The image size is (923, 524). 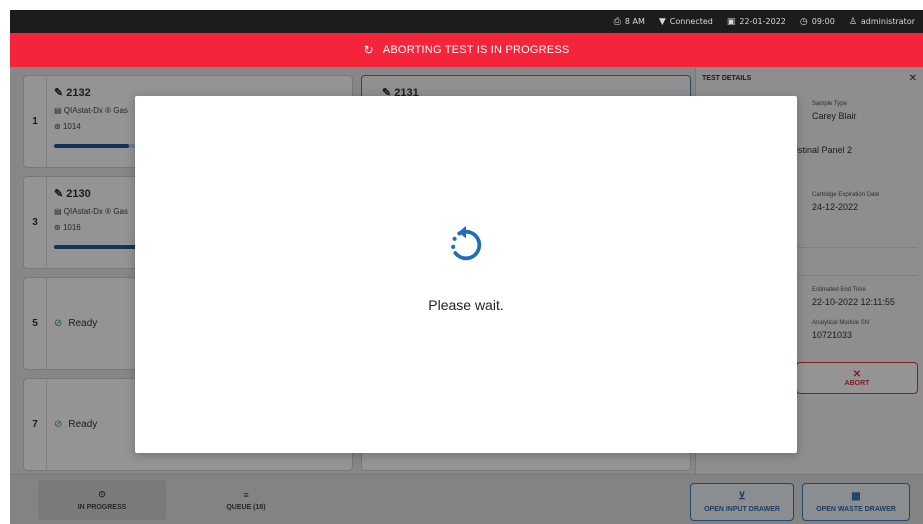 What do you see at coordinates (617, 21) in the screenshot?
I see `printer-icon: ⎙` at bounding box center [617, 21].